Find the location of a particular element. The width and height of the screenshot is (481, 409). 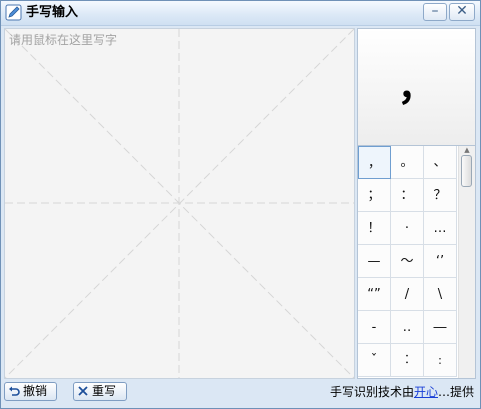

candidate-cell: \ is located at coordinates (440, 294).